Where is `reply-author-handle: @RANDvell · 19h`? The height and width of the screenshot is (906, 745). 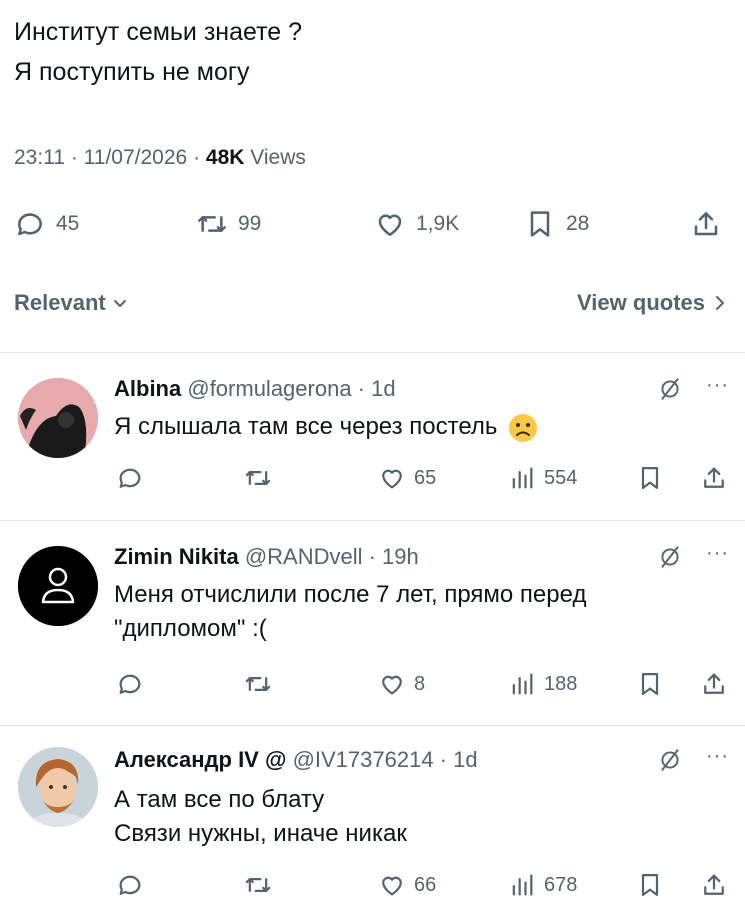 reply-author-handle: @RANDvell · 19h is located at coordinates (332, 556).